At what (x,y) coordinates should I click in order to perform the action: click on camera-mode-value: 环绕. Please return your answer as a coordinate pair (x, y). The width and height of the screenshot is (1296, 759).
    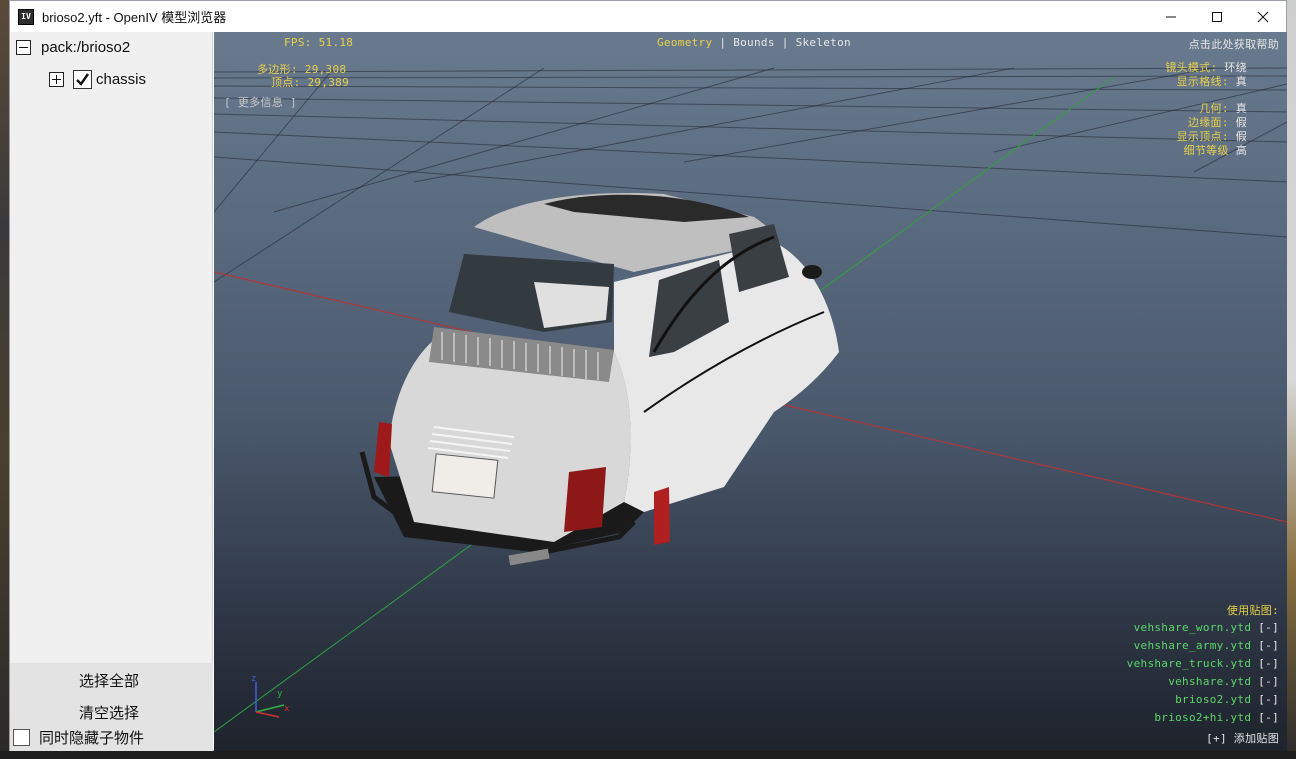
    Looking at the image, I should click on (1235, 67).